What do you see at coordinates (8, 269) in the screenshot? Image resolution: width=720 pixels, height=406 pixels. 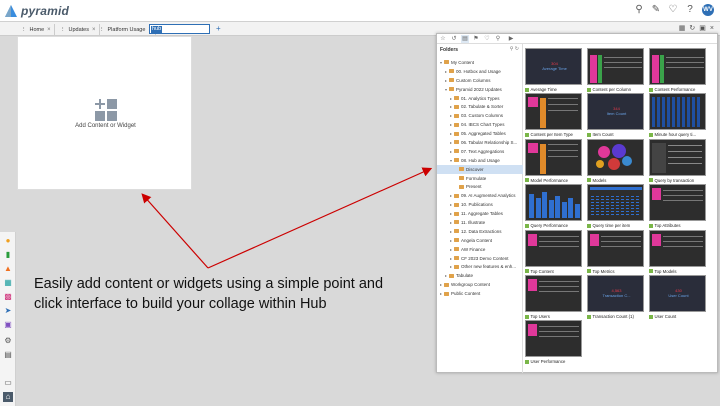 I see `formulate-icon: ▲` at bounding box center [8, 269].